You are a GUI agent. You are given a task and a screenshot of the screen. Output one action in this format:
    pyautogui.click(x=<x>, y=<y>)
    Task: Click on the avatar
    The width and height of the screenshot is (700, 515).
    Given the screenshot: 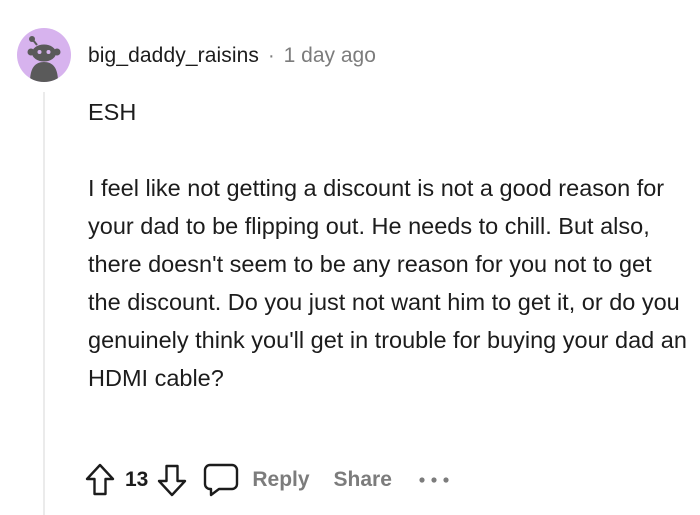 What is the action you would take?
    pyautogui.click(x=44, y=55)
    